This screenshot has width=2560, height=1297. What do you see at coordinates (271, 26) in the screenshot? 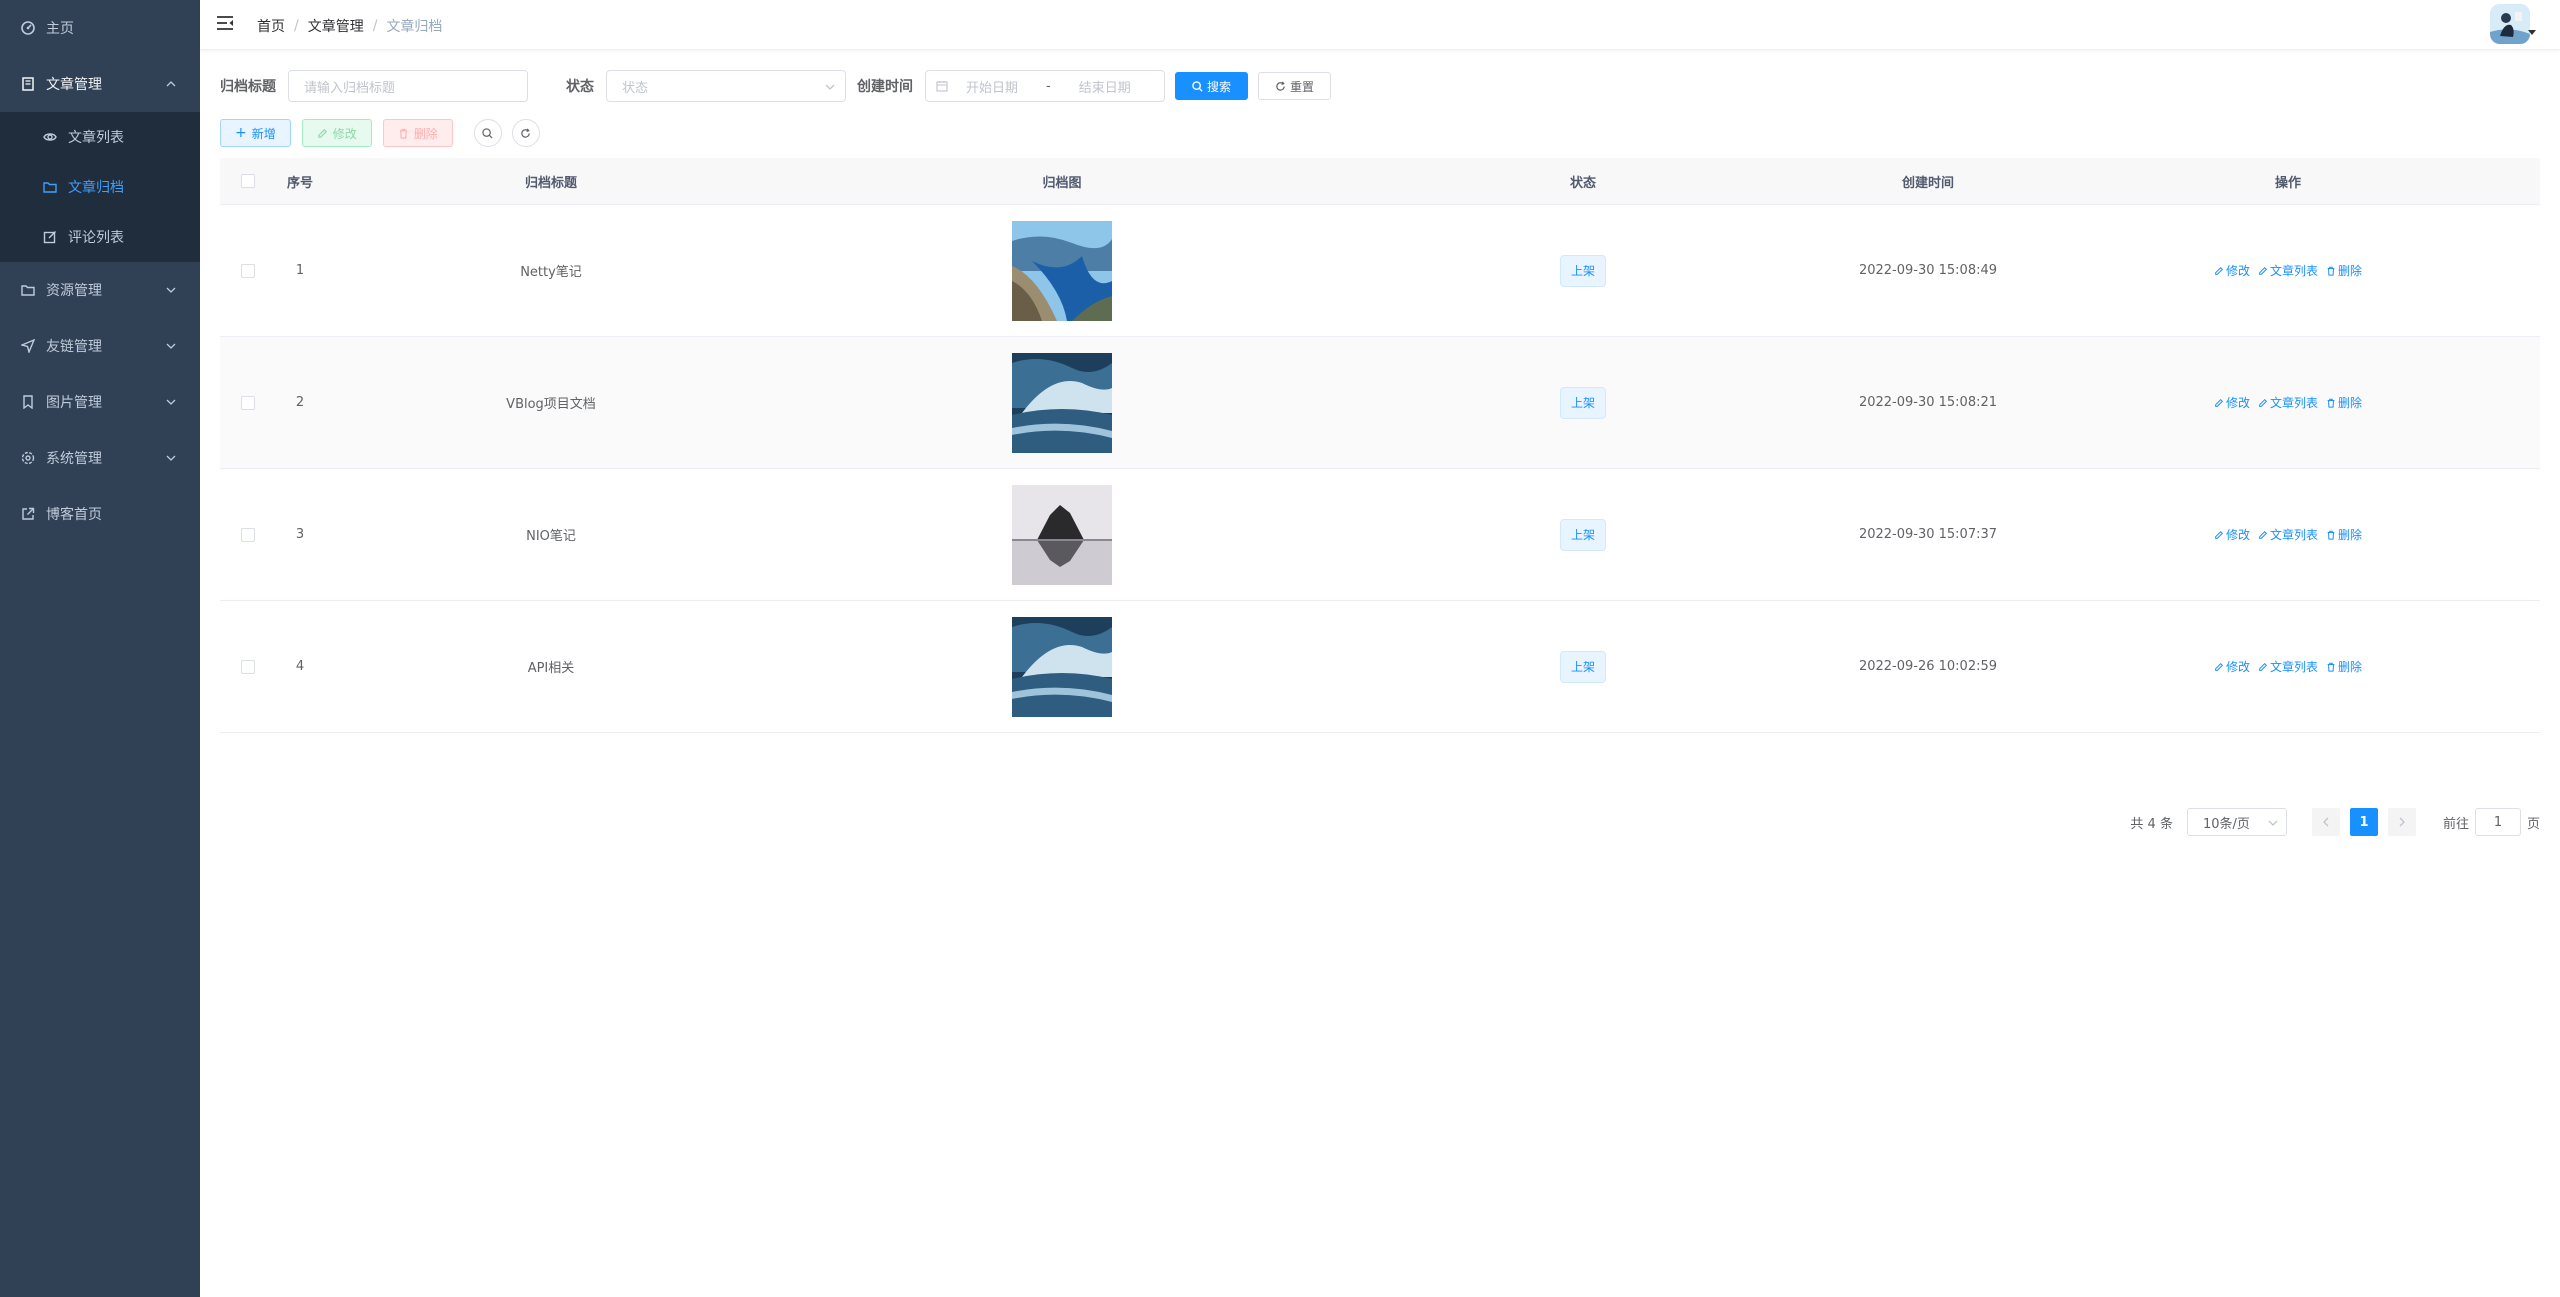
I see `breadcrumb-home: 首页` at bounding box center [271, 26].